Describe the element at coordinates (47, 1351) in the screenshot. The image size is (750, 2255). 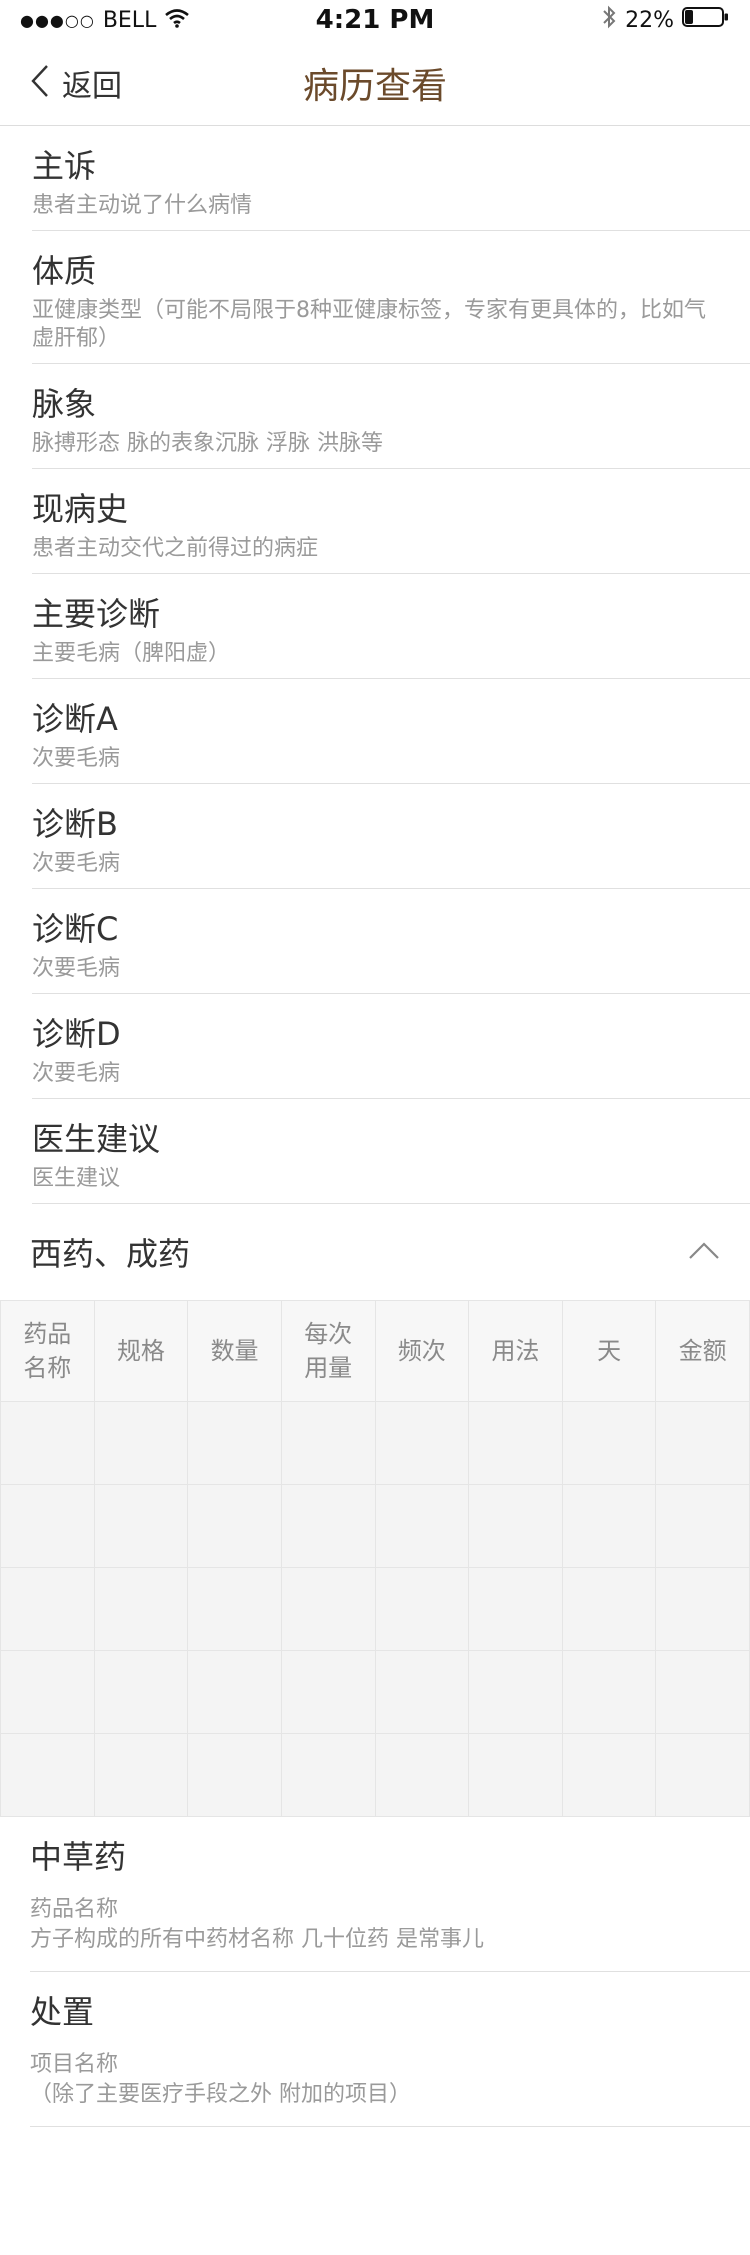
I see `column-header-drug-name: 药品 名称` at that location.